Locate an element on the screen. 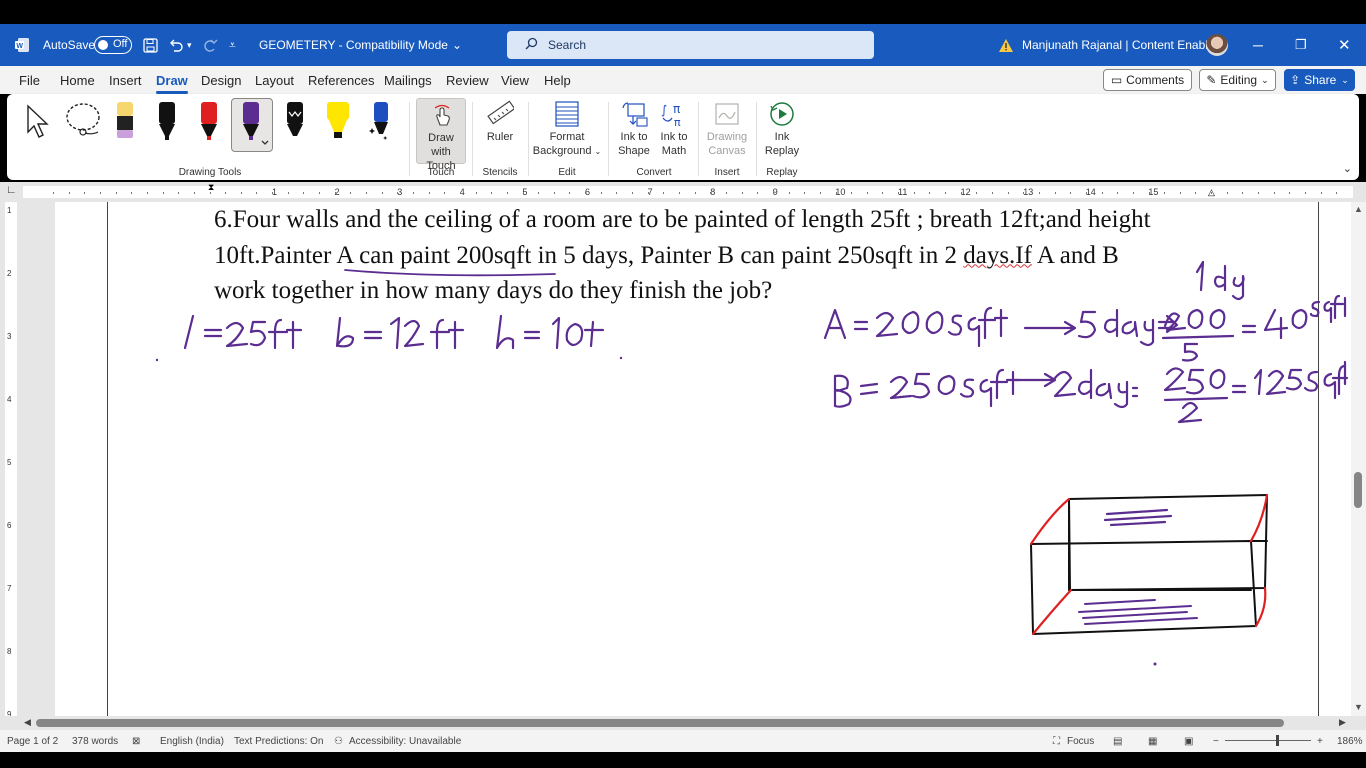 Image resolution: width=1366 pixels, height=768 pixels. select-arrow-icon is located at coordinates (38, 122).